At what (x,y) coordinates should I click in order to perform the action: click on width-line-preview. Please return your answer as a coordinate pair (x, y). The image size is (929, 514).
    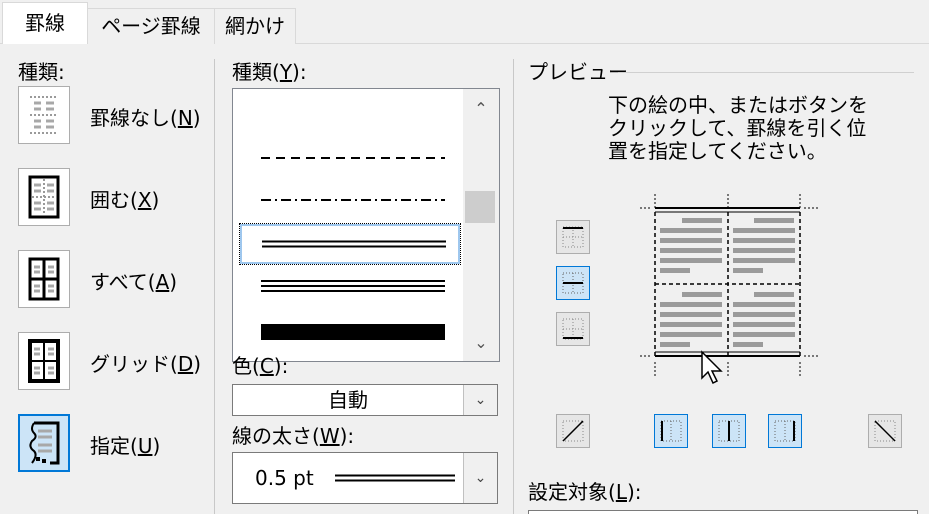
    Looking at the image, I should click on (395, 478).